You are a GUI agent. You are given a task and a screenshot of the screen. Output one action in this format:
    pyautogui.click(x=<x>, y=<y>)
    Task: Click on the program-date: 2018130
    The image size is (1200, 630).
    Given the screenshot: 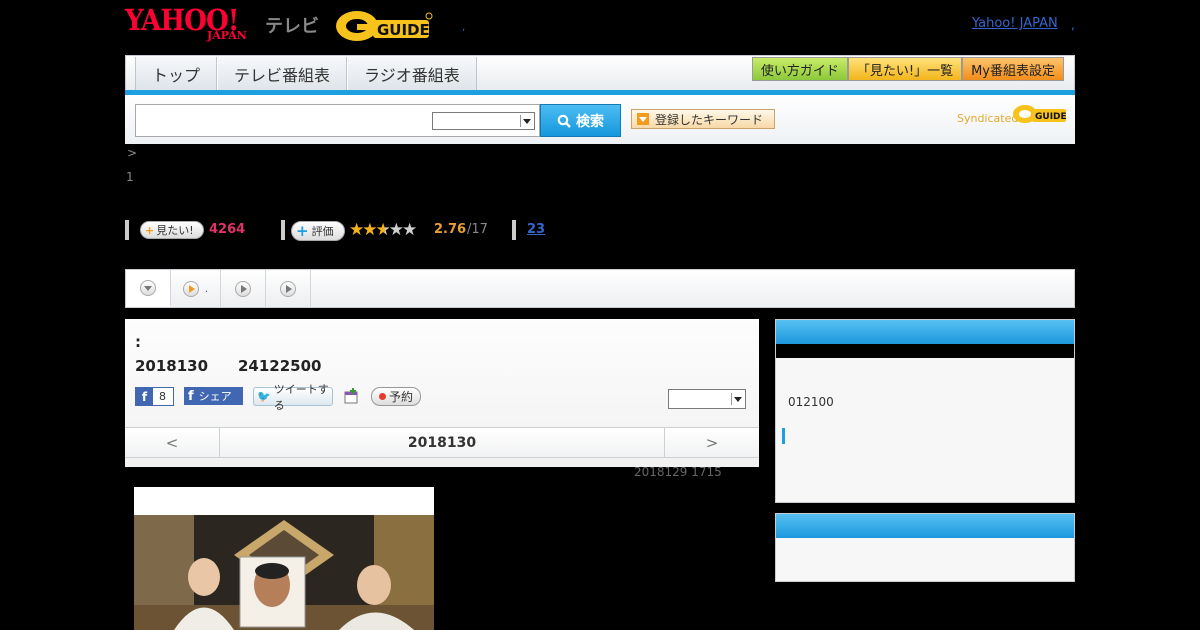 What is the action you would take?
    pyautogui.click(x=172, y=366)
    